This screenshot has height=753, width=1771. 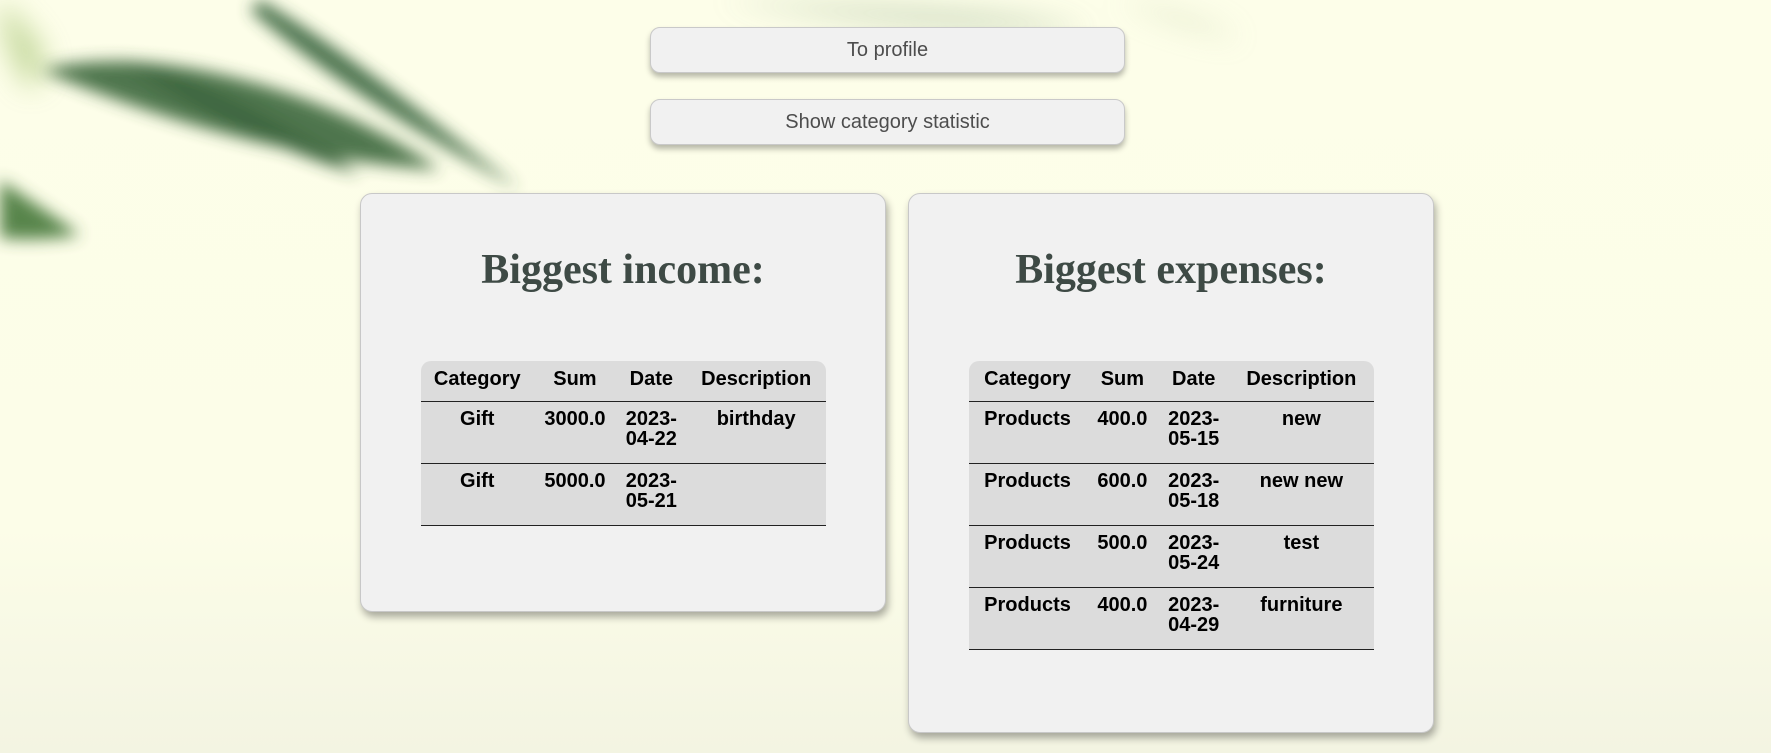 What do you see at coordinates (756, 494) in the screenshot?
I see `cell-description` at bounding box center [756, 494].